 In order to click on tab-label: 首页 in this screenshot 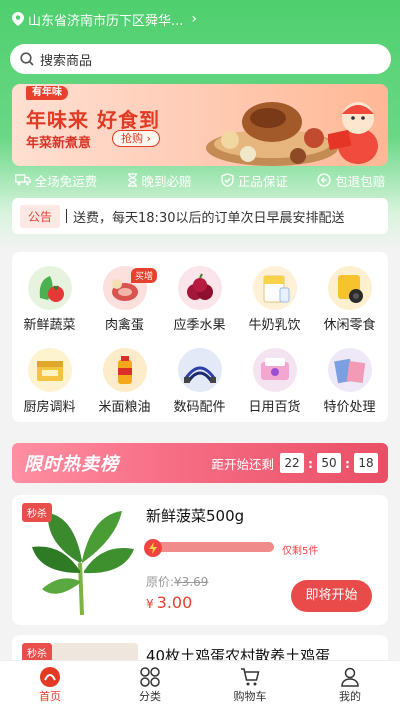, I will do `click(50, 696)`.